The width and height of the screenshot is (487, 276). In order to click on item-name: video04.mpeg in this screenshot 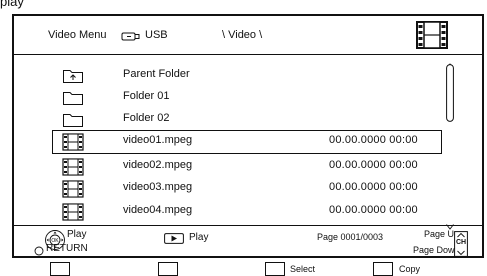, I will do `click(158, 210)`.